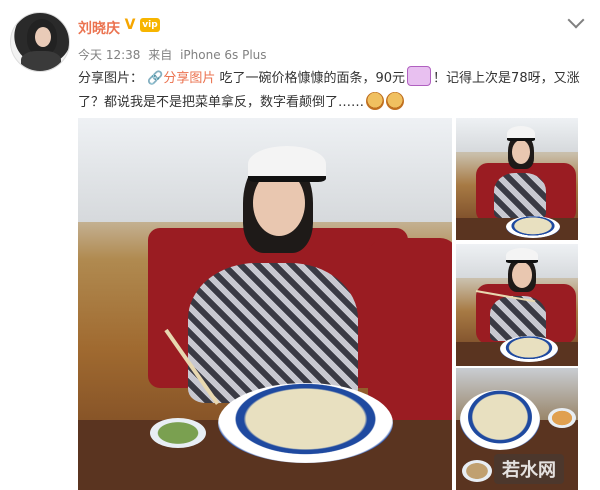 This screenshot has height=490, width=600. Describe the element at coordinates (533, 227) in the screenshot. I see `thumb1-bowl` at that location.